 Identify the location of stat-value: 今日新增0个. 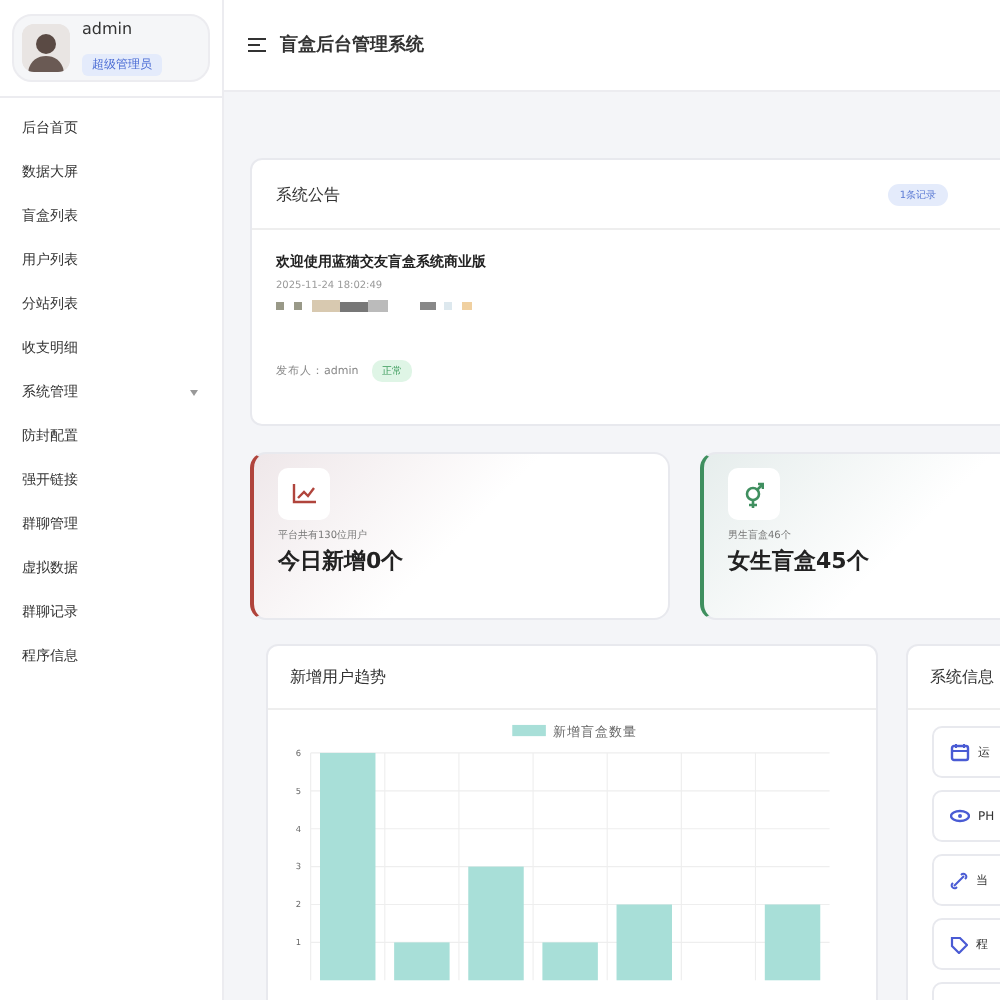
(342, 561).